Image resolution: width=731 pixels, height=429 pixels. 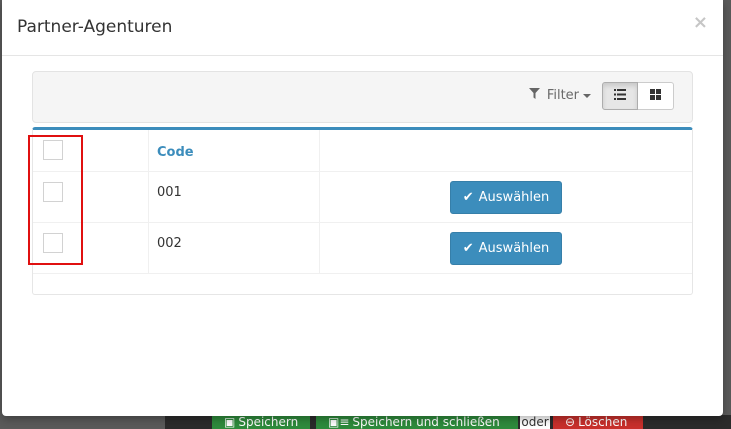 What do you see at coordinates (535, 422) in the screenshot?
I see `or-label: oder` at bounding box center [535, 422].